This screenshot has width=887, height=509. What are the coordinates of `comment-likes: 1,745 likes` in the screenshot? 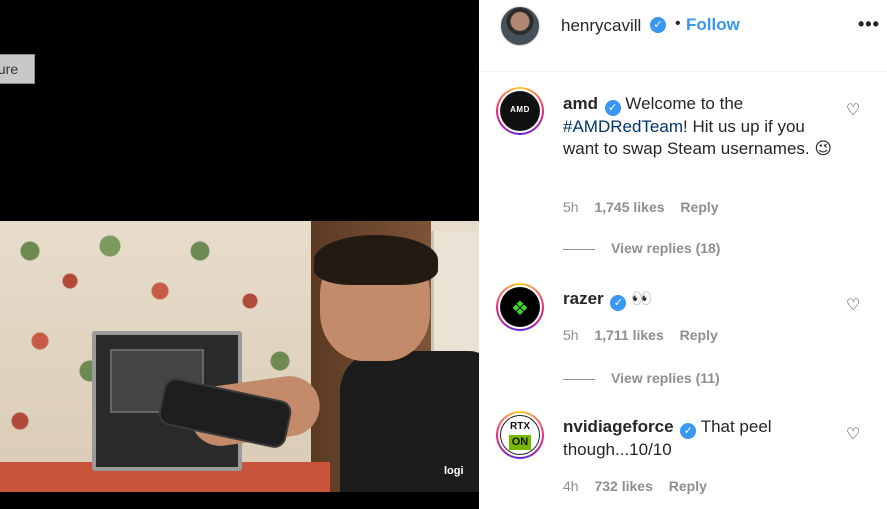 It's located at (629, 207).